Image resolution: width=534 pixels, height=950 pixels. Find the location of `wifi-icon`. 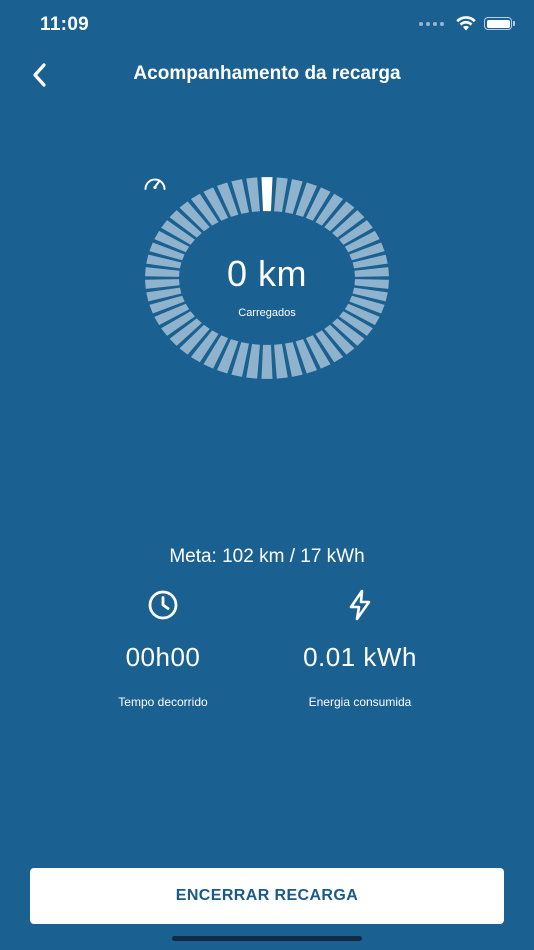

wifi-icon is located at coordinates (466, 23).